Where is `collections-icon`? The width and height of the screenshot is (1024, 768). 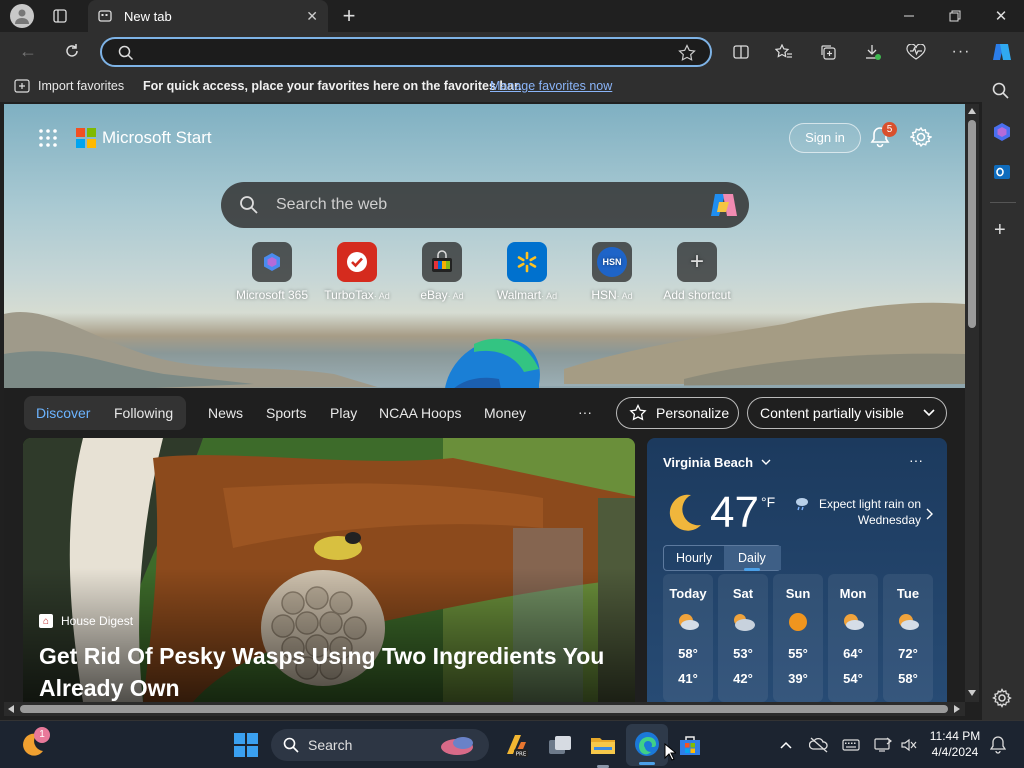 collections-icon is located at coordinates (828, 52).